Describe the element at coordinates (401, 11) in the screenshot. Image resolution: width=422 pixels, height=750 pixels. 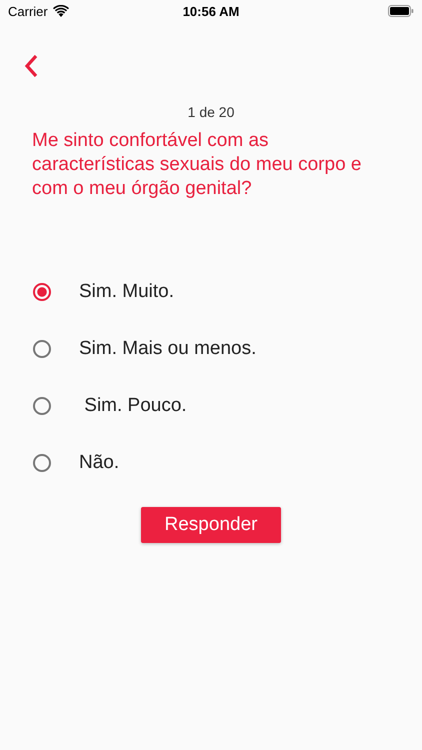
I see `battery-icon` at that location.